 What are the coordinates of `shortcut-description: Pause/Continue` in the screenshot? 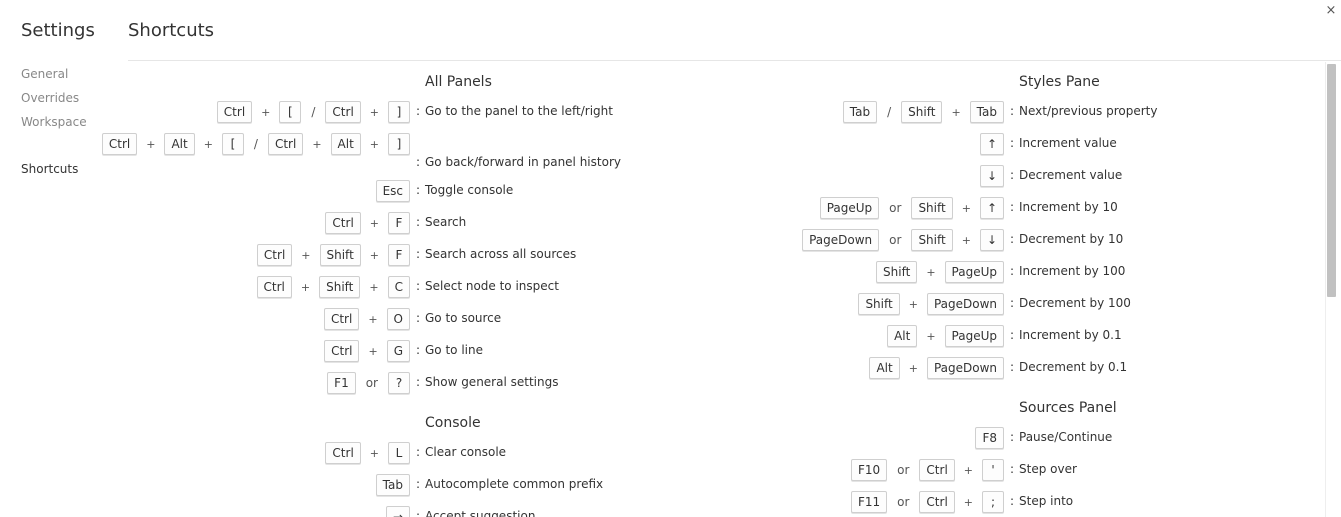 It's located at (1066, 437).